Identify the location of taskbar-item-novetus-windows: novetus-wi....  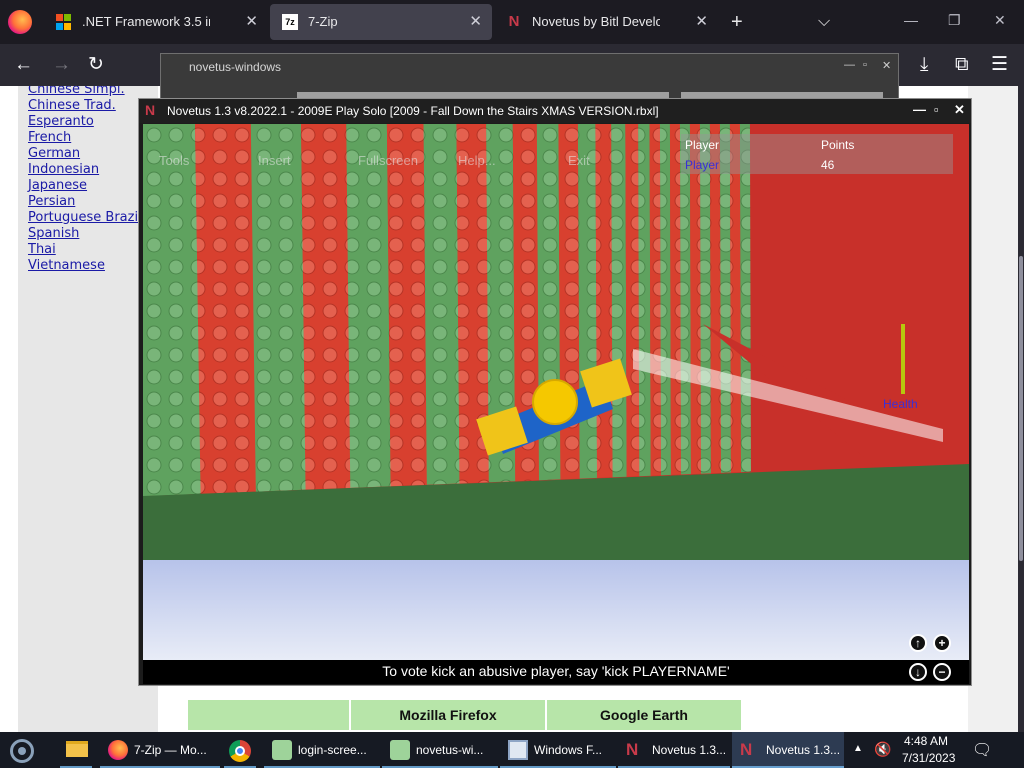
(440, 750).